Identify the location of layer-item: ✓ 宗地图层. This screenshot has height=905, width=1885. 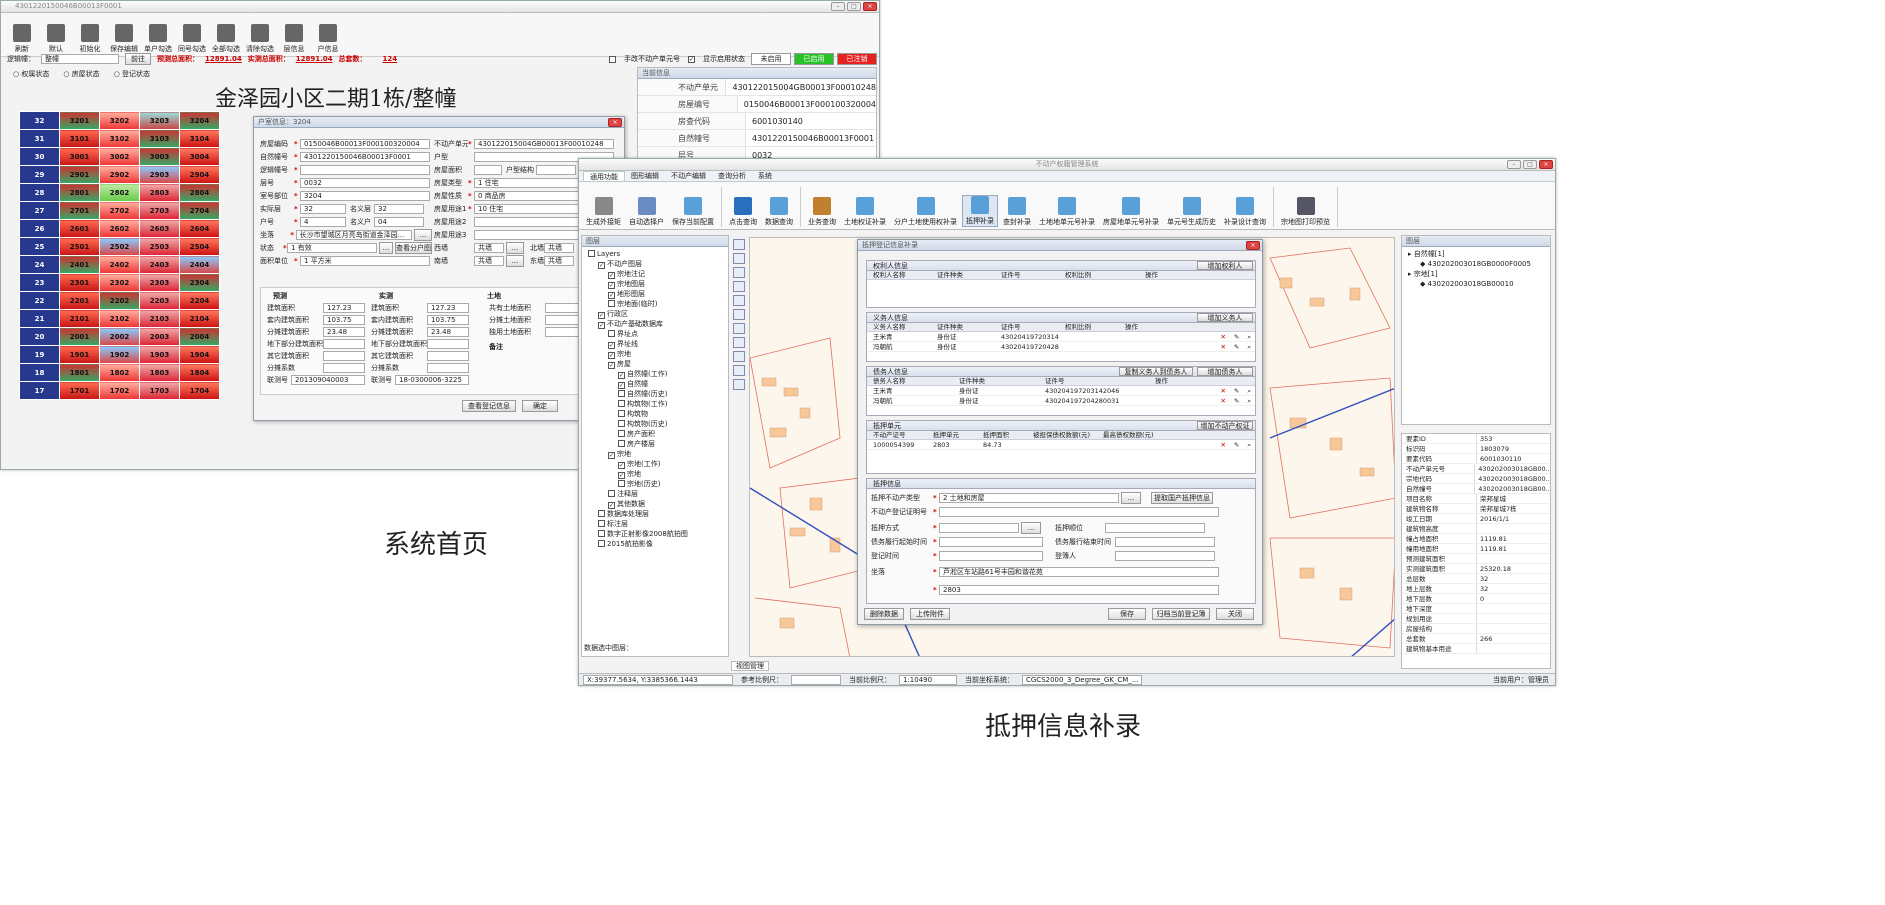
(655, 284).